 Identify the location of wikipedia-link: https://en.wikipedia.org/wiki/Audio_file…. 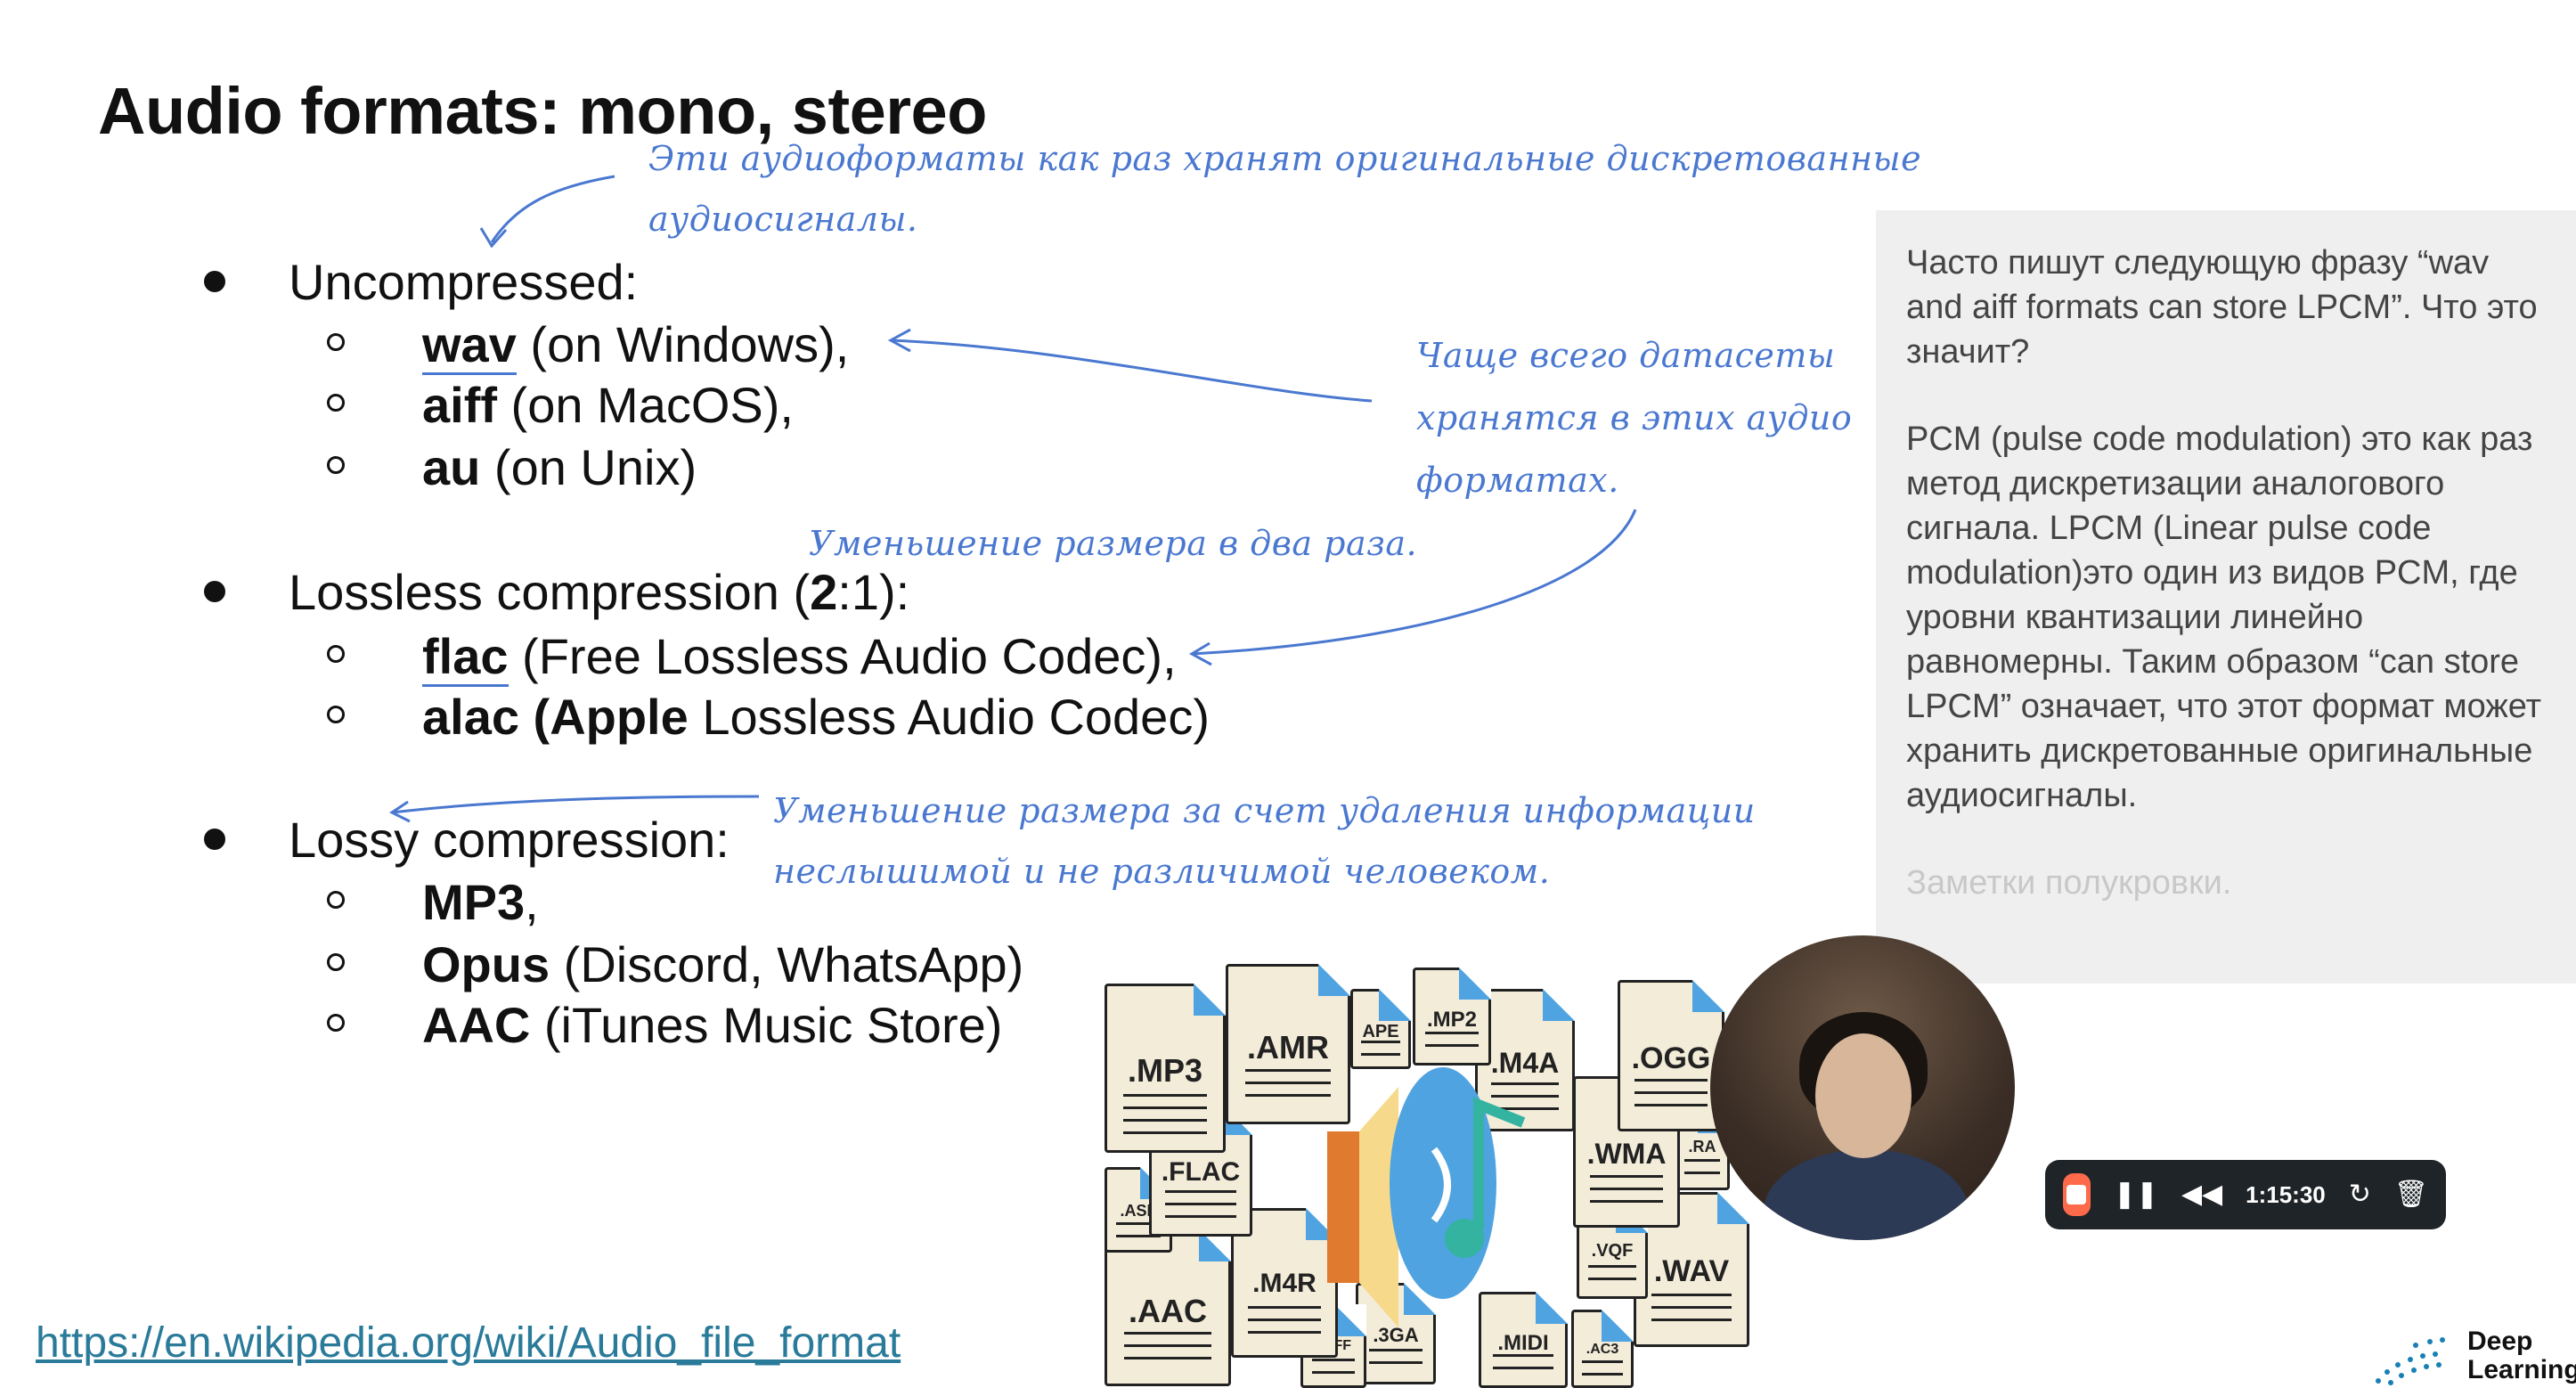
(469, 1343).